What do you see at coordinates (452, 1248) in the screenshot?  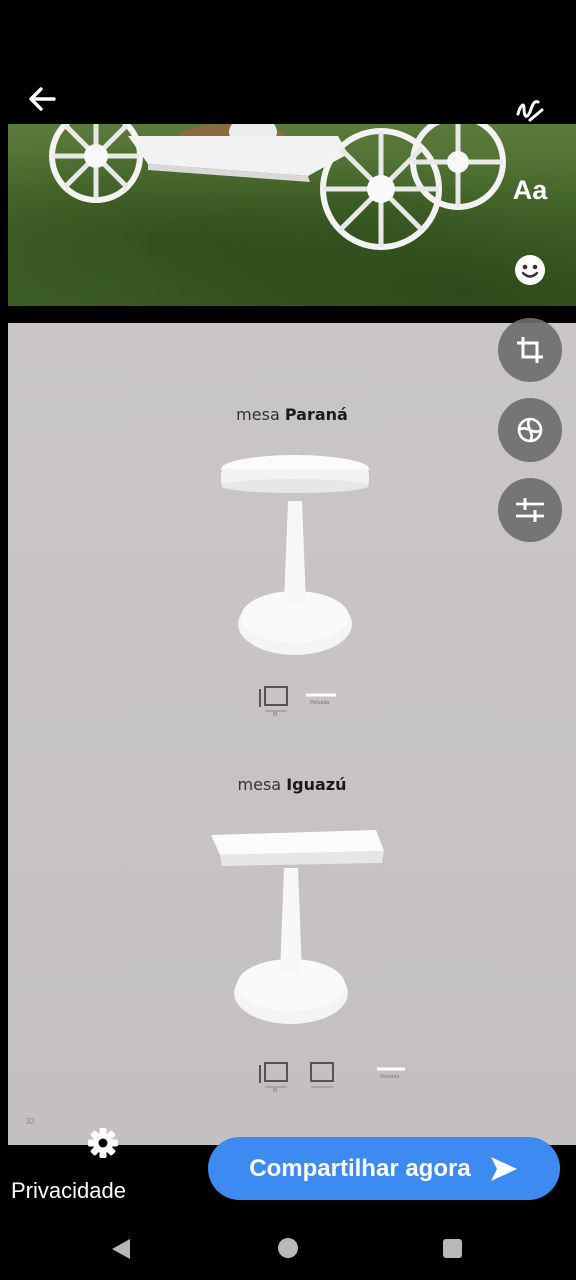 I see `nav-recents-icon` at bounding box center [452, 1248].